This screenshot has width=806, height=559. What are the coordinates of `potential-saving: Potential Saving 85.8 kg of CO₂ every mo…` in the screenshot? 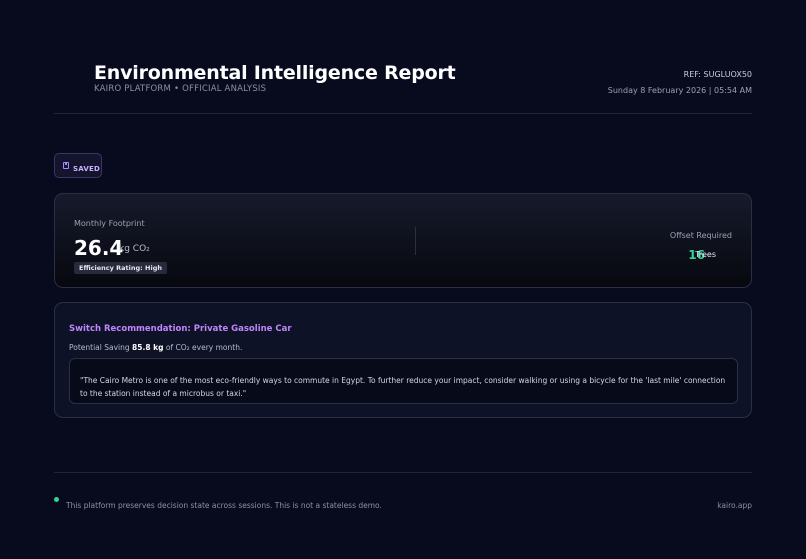 It's located at (155, 347).